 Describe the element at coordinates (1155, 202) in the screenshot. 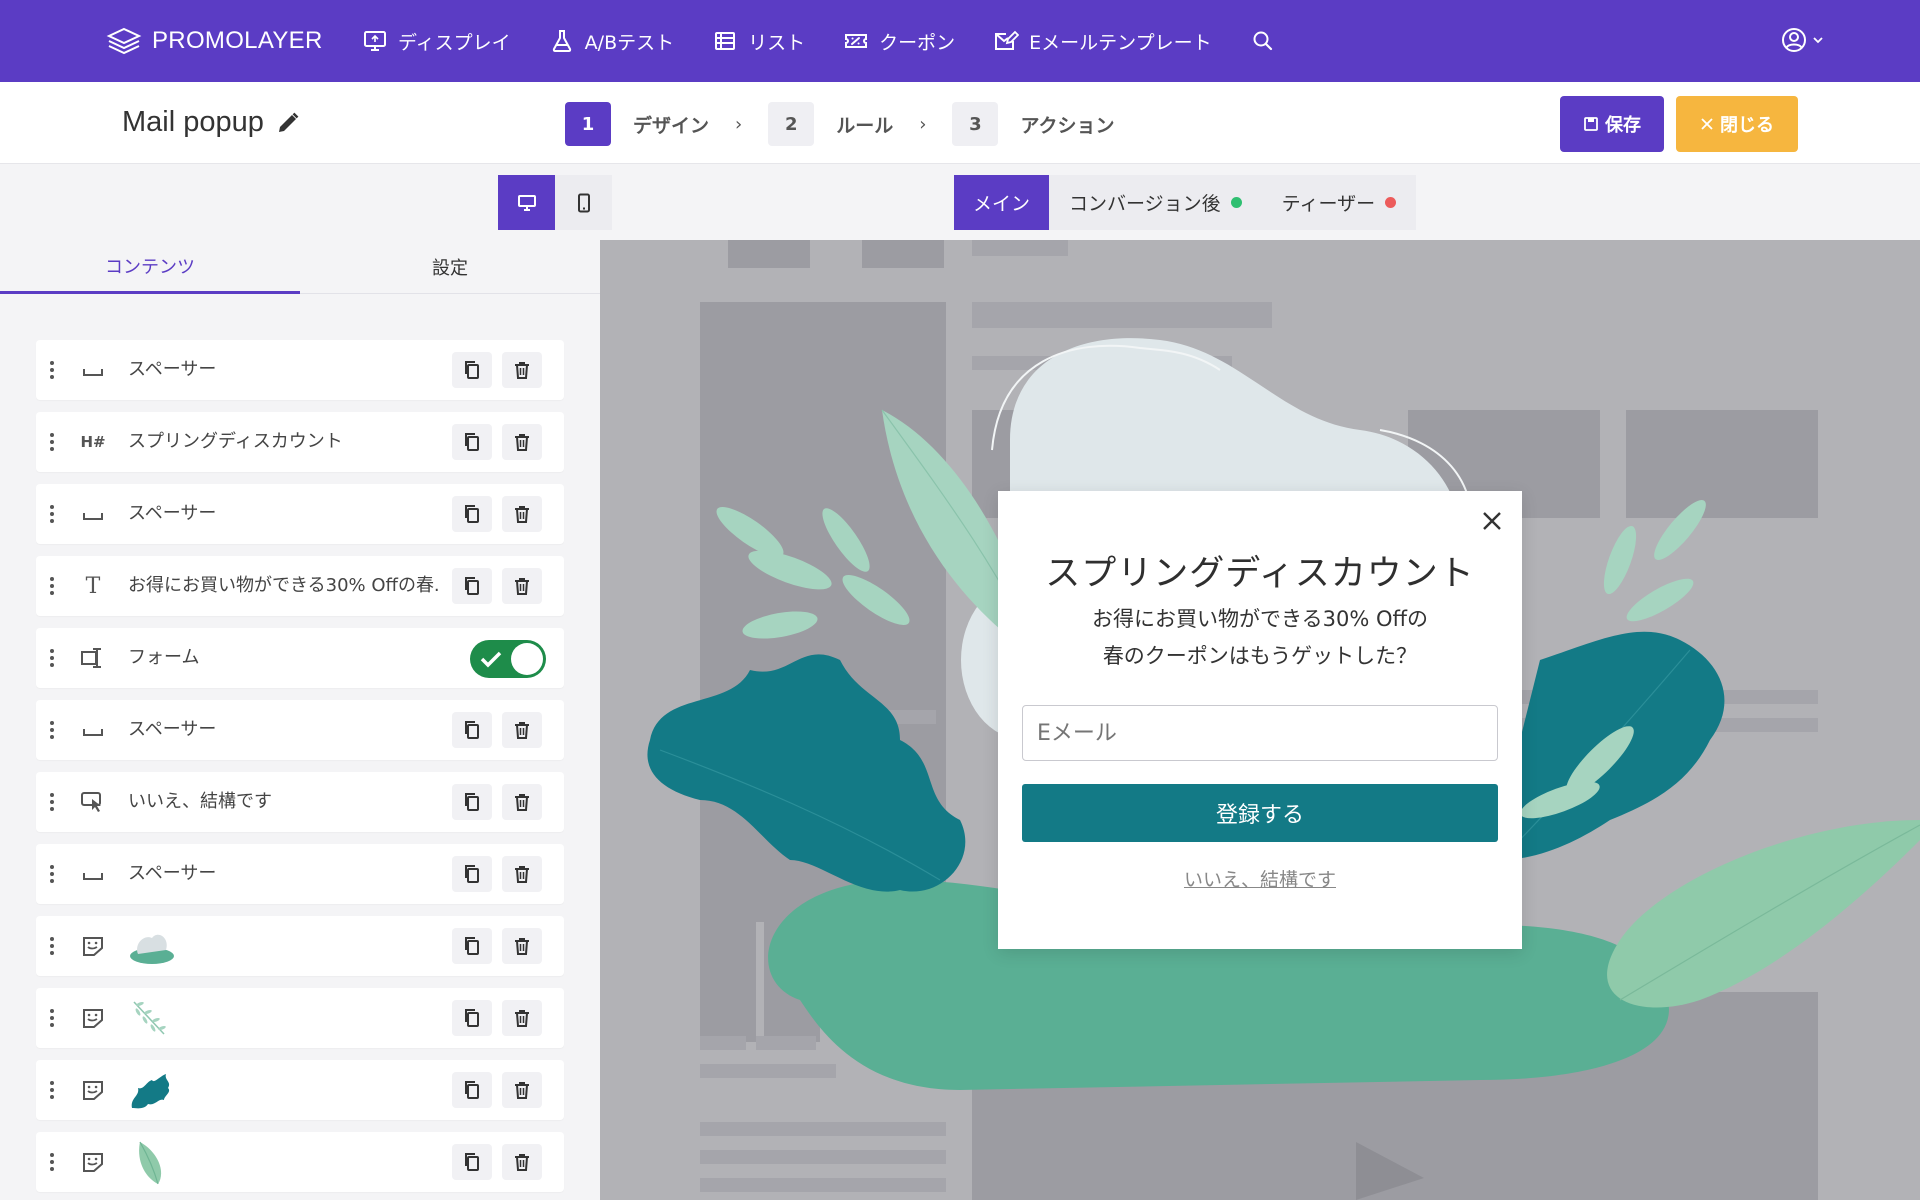

I see `tab-after-conversion: コンバージョン後` at that location.